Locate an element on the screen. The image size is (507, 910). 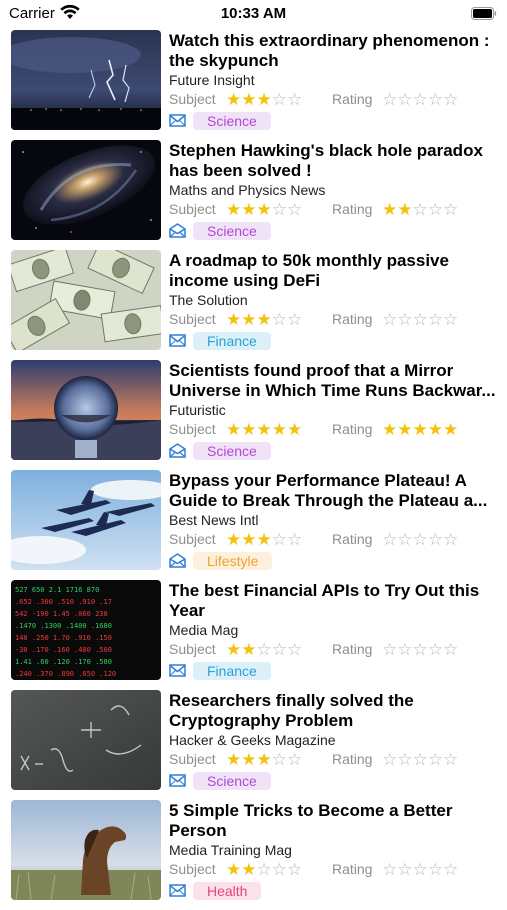
rating-stars: ★★☆☆☆ is located at coordinates (420, 210).